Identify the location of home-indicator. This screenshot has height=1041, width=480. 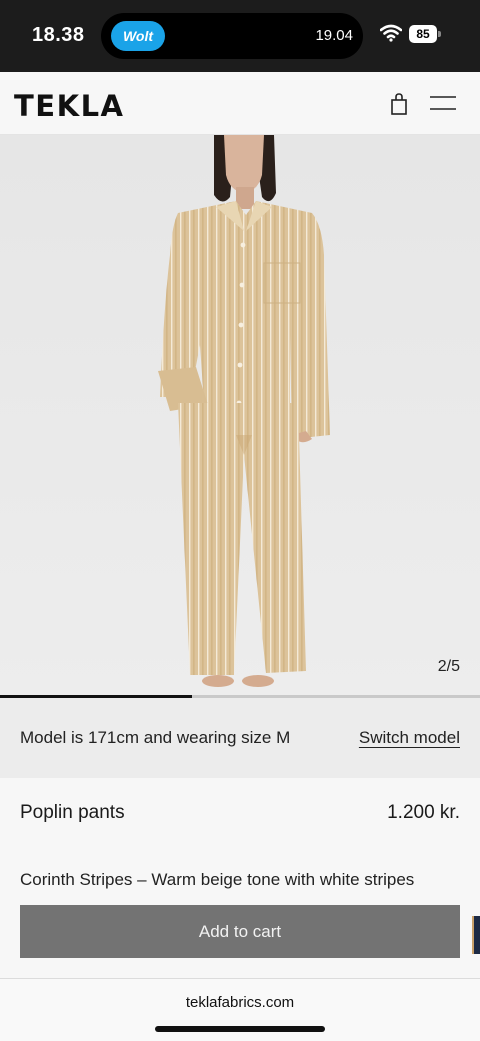
(240, 1029).